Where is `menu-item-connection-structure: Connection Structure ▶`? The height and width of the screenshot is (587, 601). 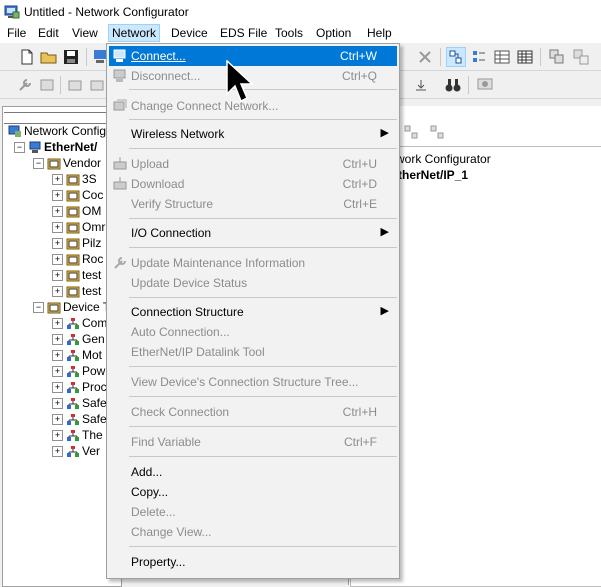 menu-item-connection-structure: Connection Structure ▶ is located at coordinates (253, 312).